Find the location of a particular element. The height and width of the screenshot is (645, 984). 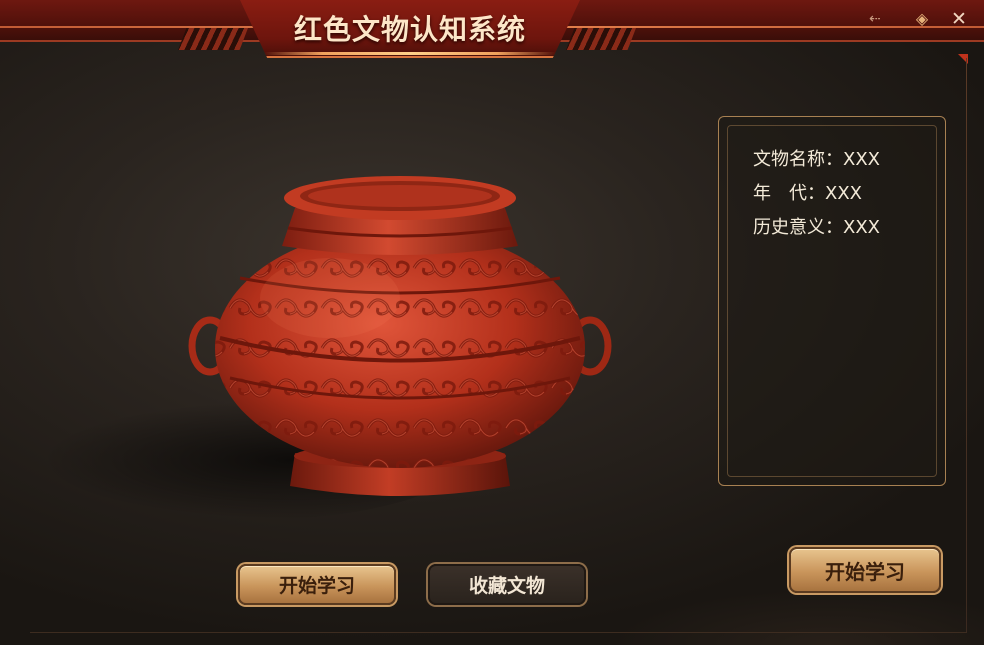

artifact-name-row: 文物名称：XXX is located at coordinates (816, 158).